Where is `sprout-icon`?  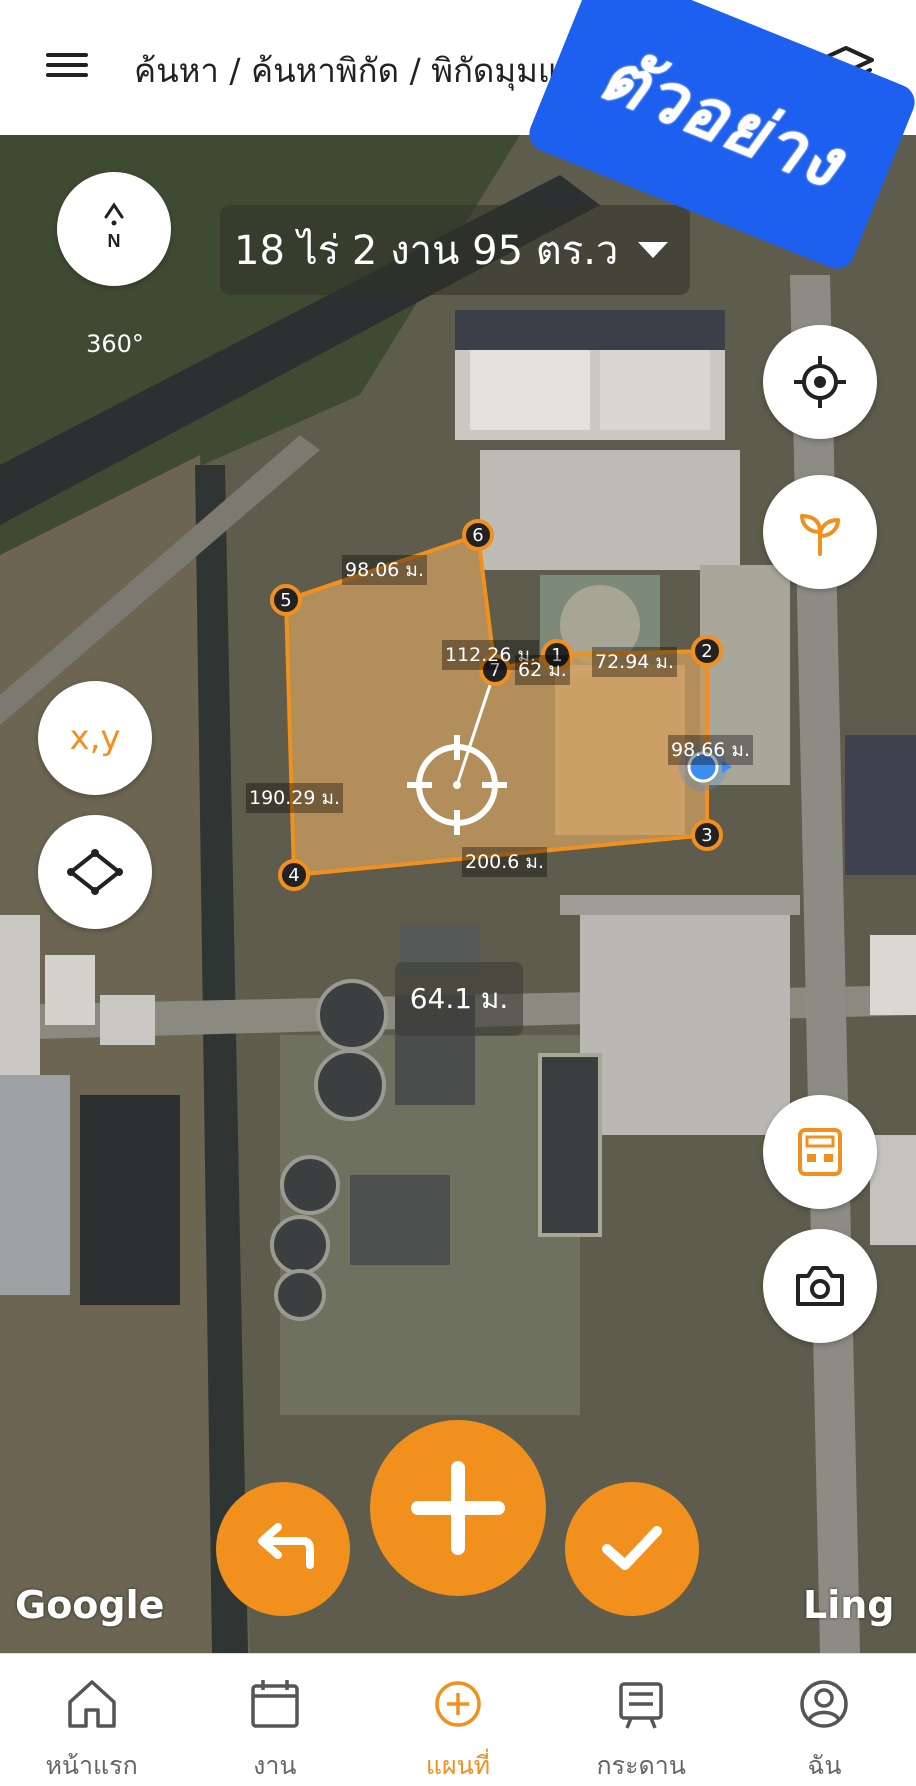 sprout-icon is located at coordinates (820, 535).